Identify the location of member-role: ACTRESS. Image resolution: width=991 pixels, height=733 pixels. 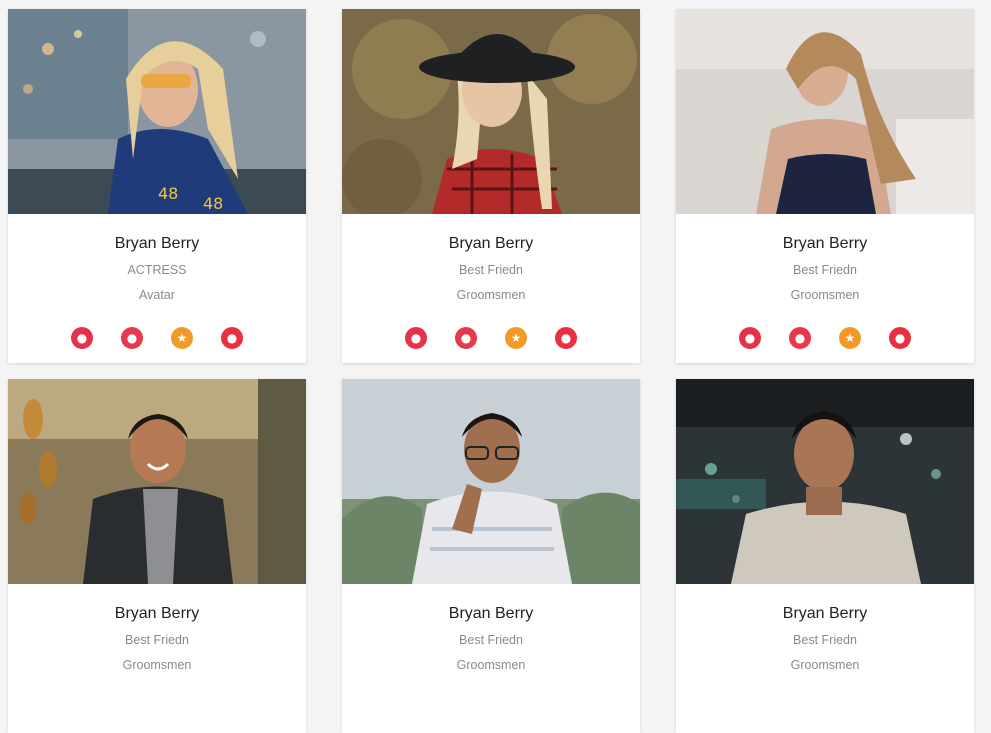
(157, 270).